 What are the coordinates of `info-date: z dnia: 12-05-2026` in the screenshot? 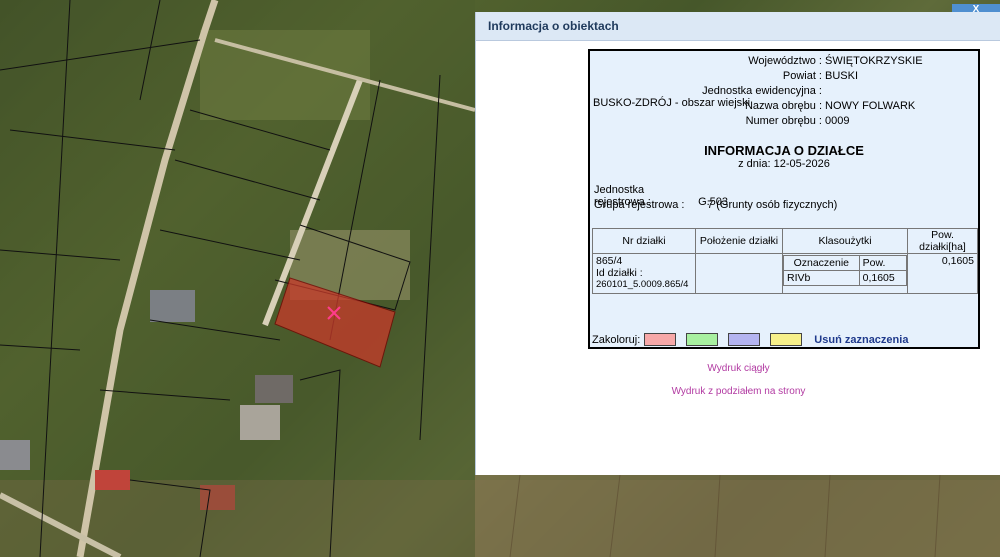 It's located at (784, 164).